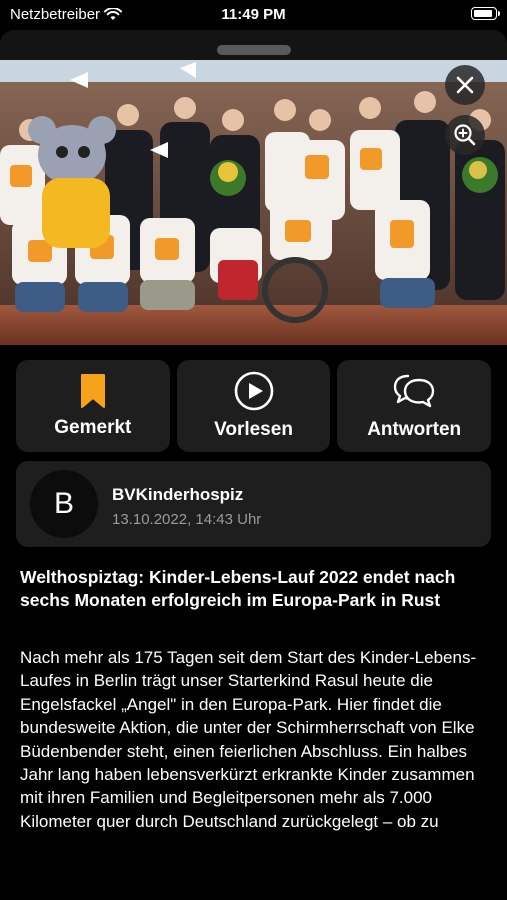  What do you see at coordinates (254, 50) in the screenshot?
I see `sheet-grabber` at bounding box center [254, 50].